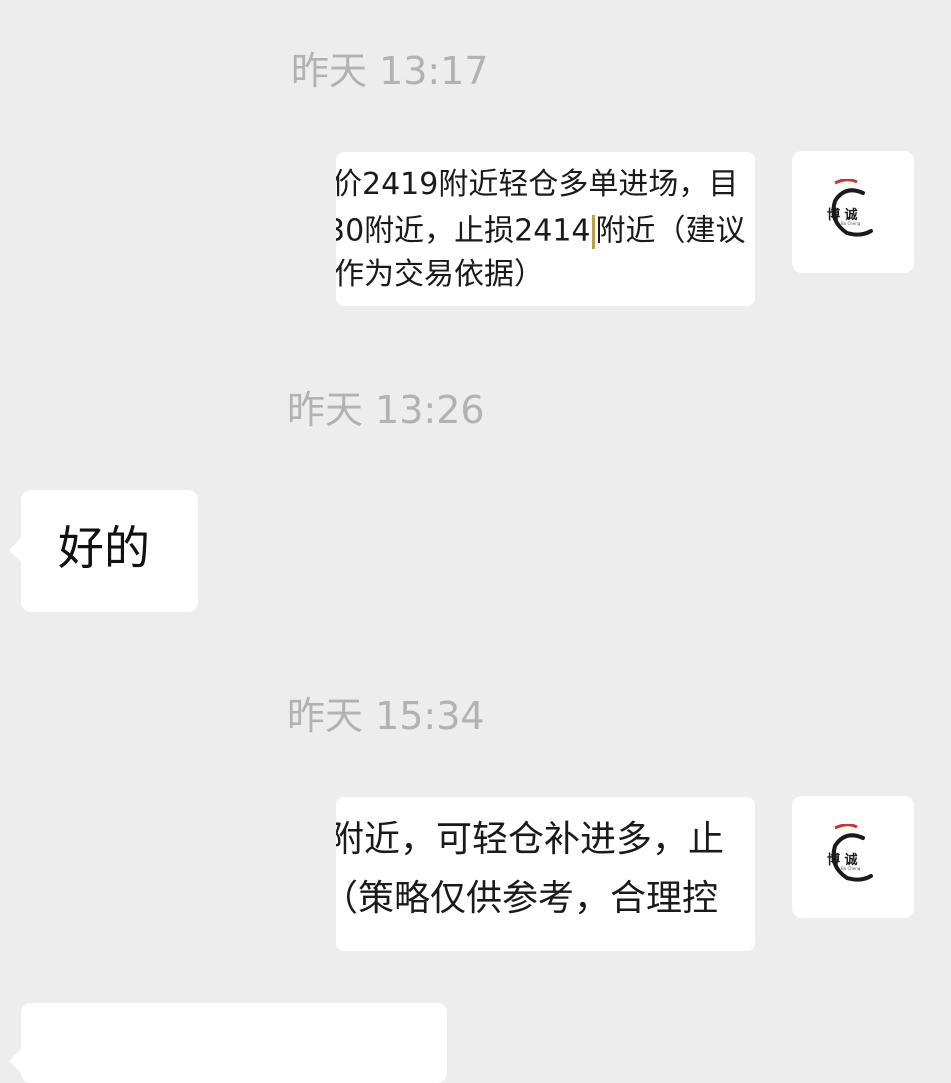  What do you see at coordinates (545, 874) in the screenshot?
I see `image-message: 附近，可轻仓补进多，止 （策略仅供参考，合理控` at bounding box center [545, 874].